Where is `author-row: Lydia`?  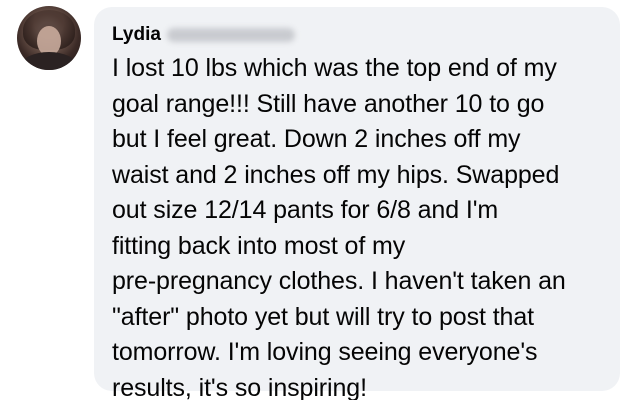
author-row: Lydia is located at coordinates (357, 35).